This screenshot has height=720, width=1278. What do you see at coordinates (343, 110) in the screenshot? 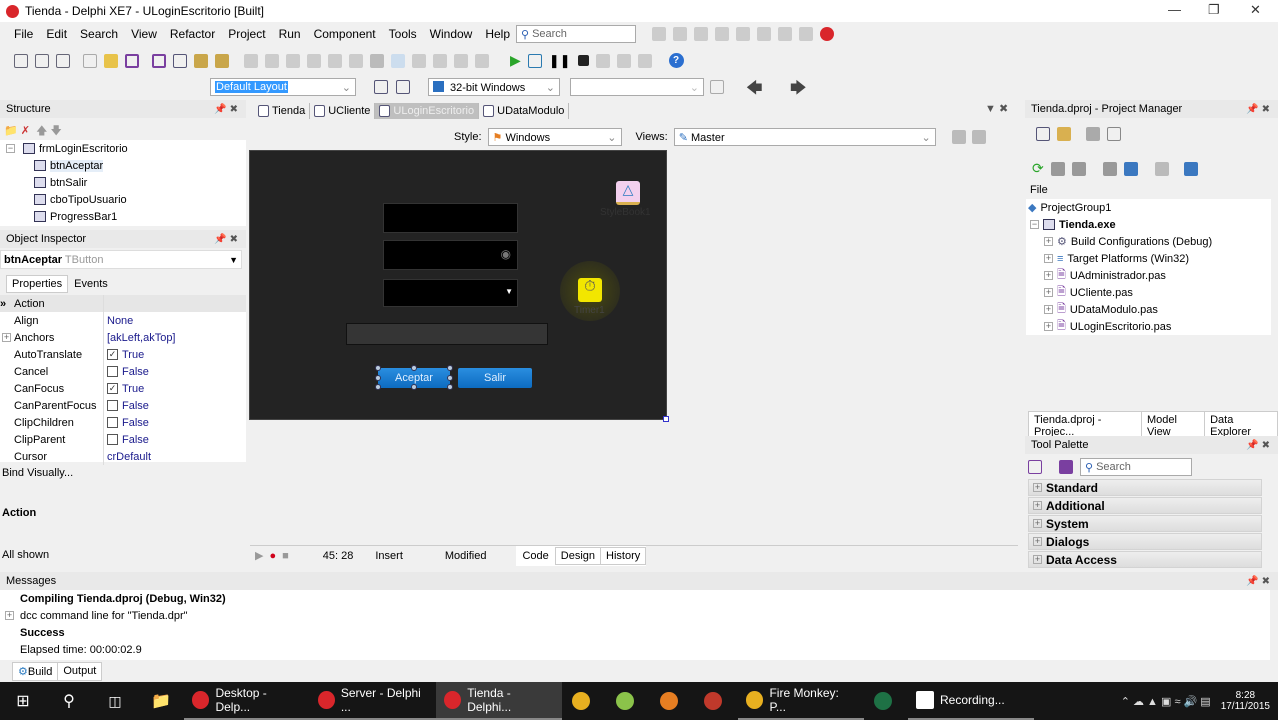
I see `editor-tab-ucliente: UCliente` at bounding box center [343, 110].